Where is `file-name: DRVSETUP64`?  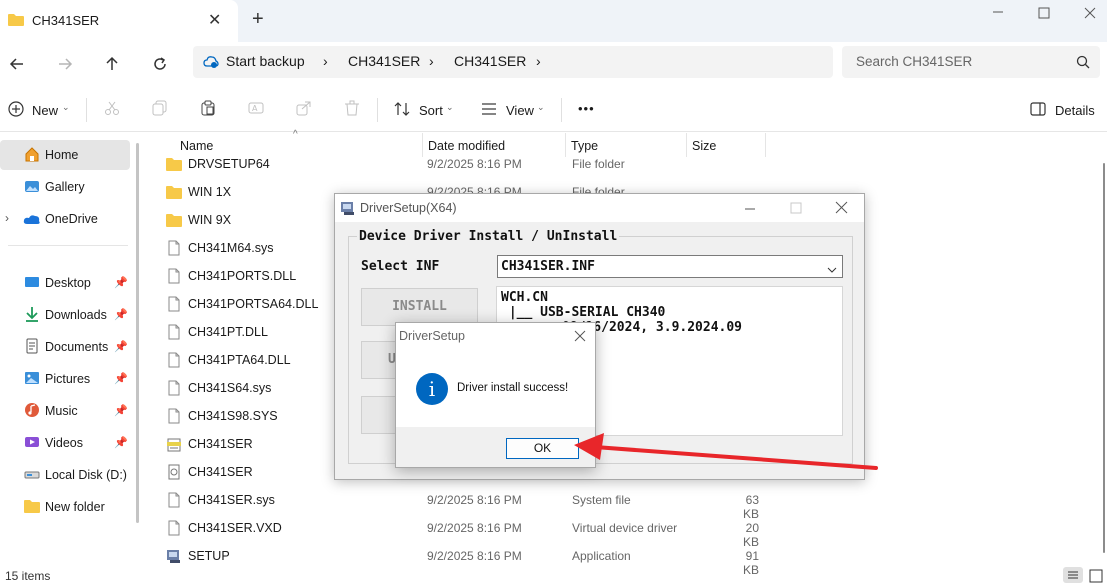 file-name: DRVSETUP64 is located at coordinates (229, 164).